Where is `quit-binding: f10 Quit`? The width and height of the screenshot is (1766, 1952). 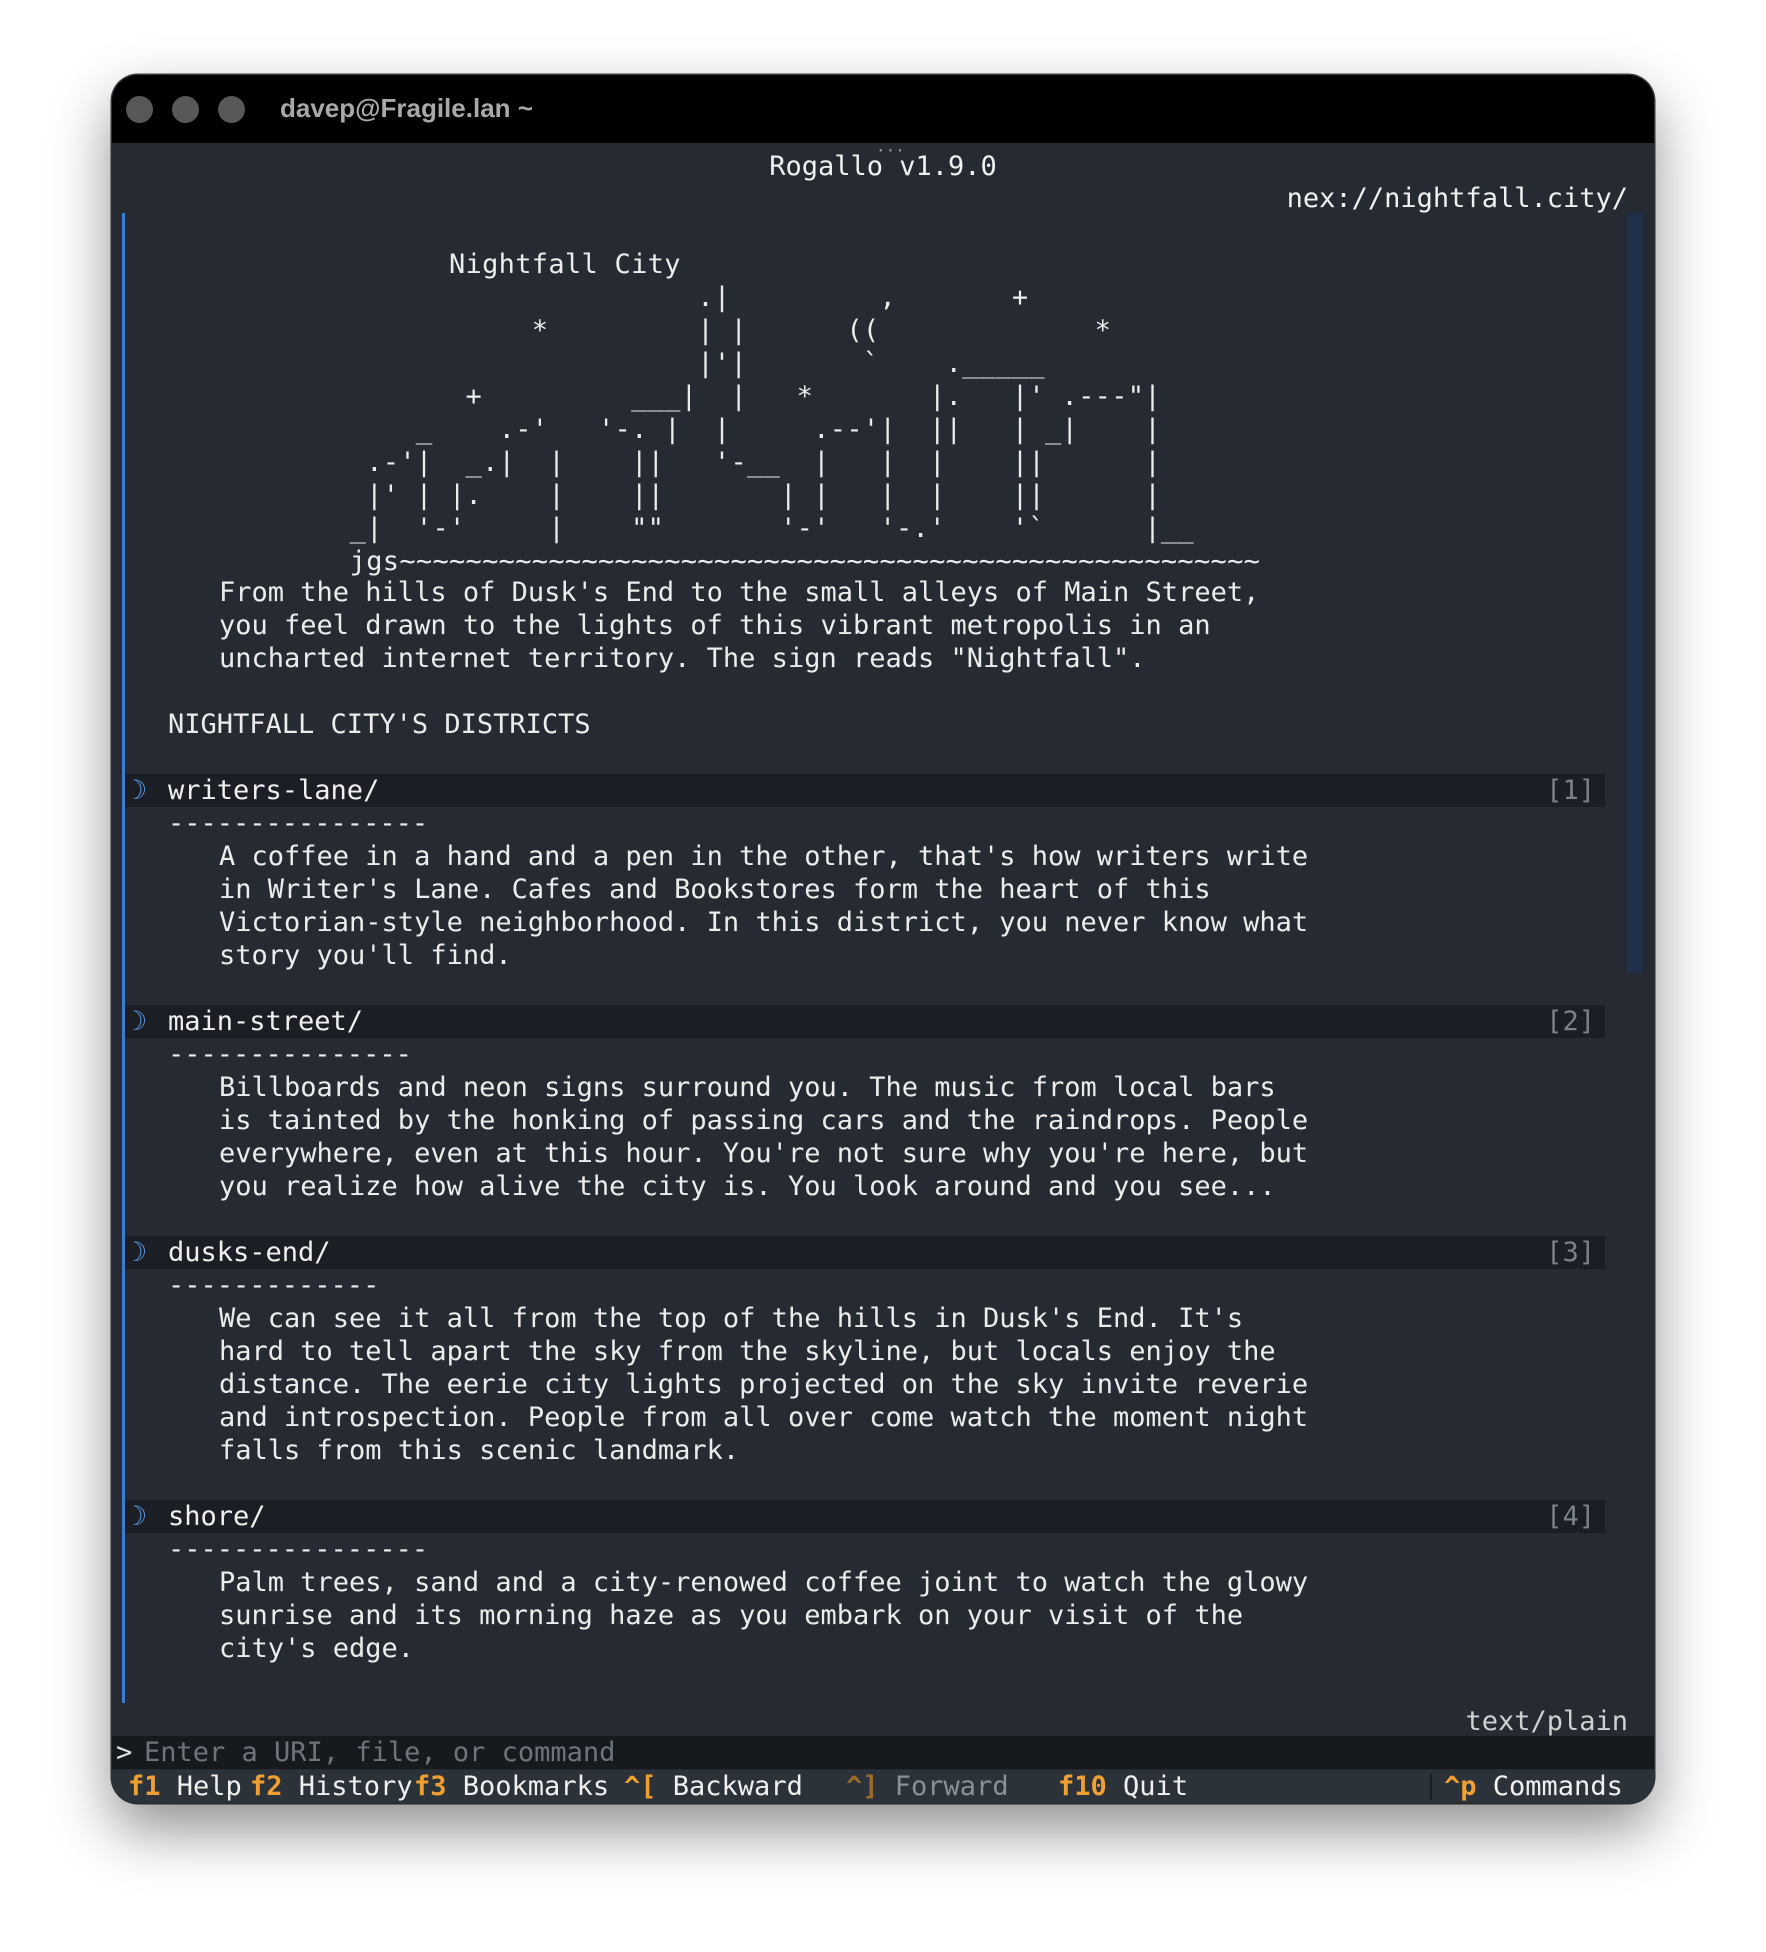 quit-binding: f10 Quit is located at coordinates (1123, 1786).